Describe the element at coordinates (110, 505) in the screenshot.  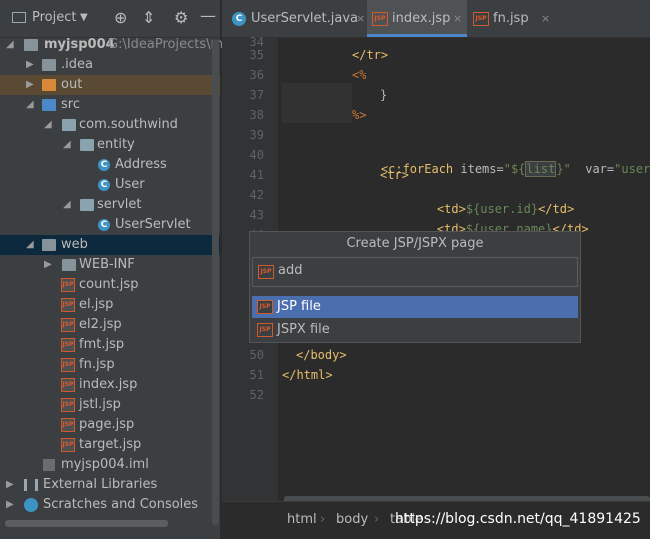
I see `tree-item-scratches: ▶ Scratches and Consoles` at that location.